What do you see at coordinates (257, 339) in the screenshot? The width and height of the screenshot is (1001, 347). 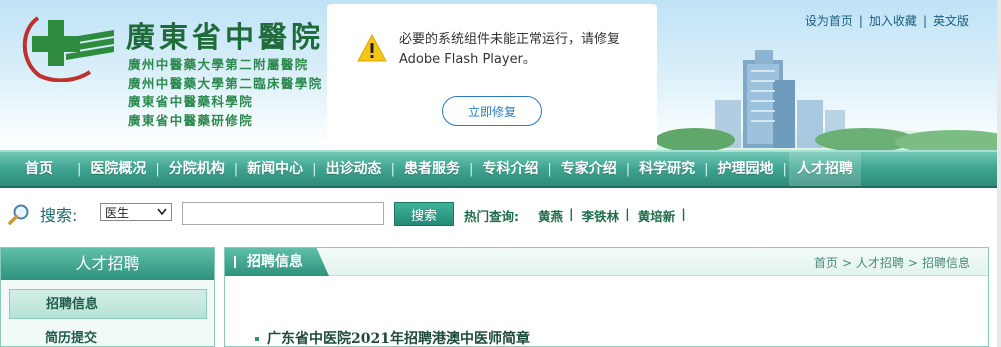 I see `bullet-icon` at bounding box center [257, 339].